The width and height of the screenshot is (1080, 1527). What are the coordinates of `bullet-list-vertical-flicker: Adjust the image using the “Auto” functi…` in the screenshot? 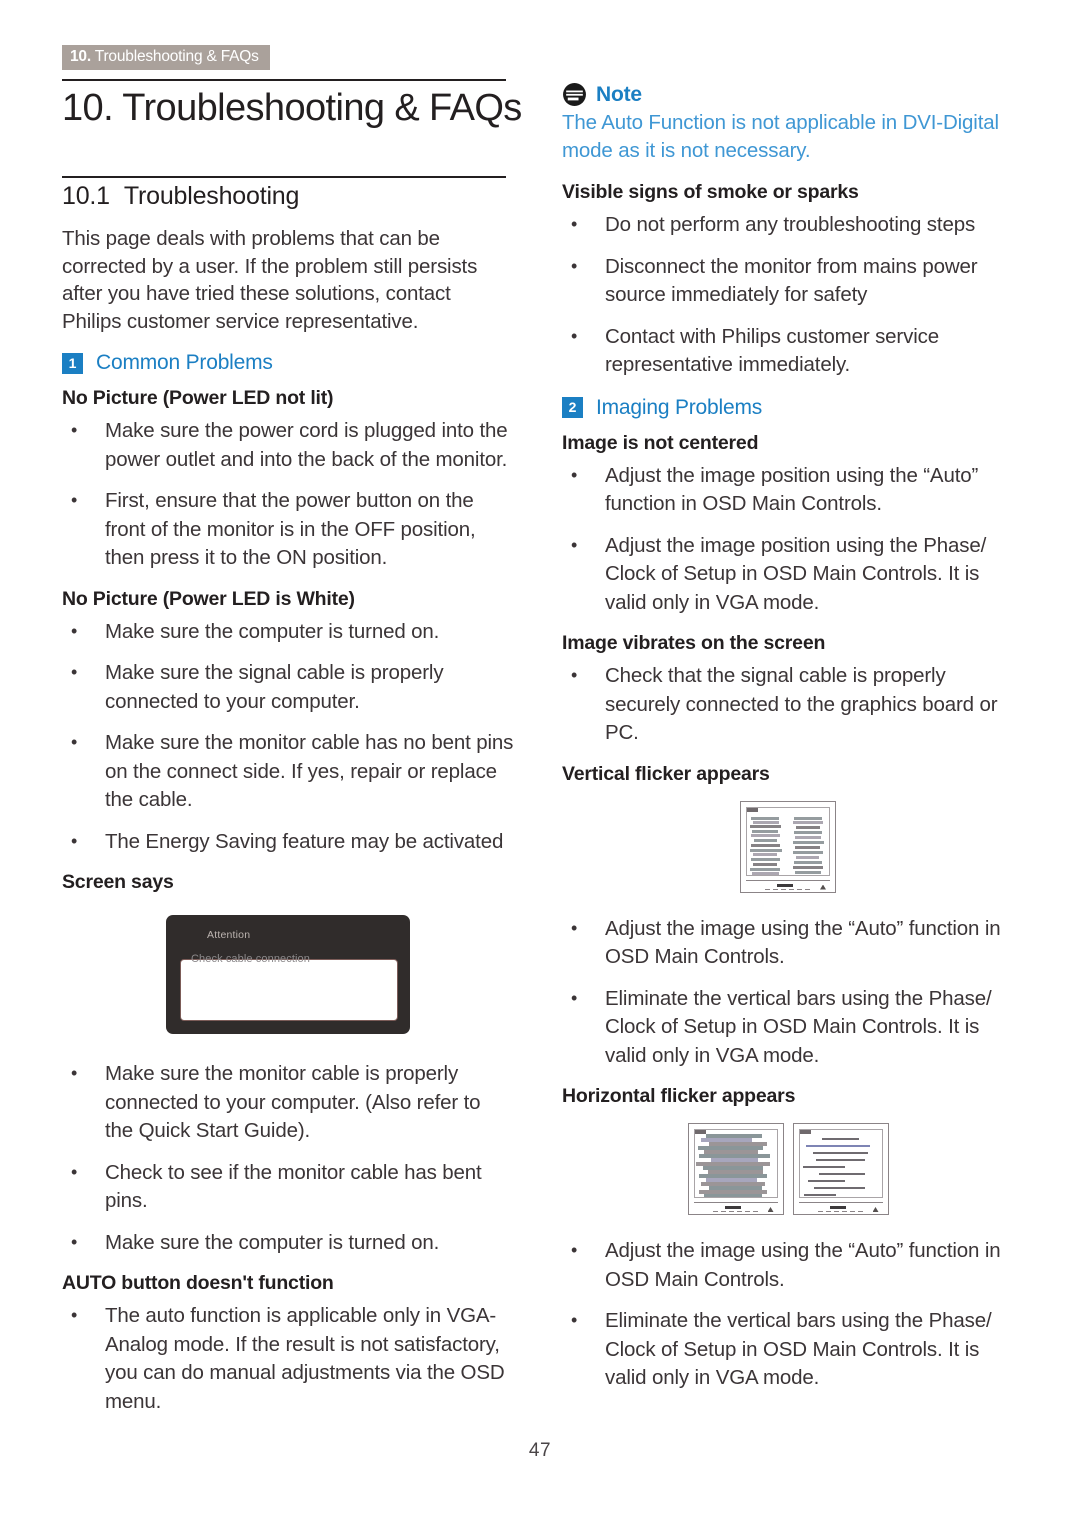 It's located at (788, 992).